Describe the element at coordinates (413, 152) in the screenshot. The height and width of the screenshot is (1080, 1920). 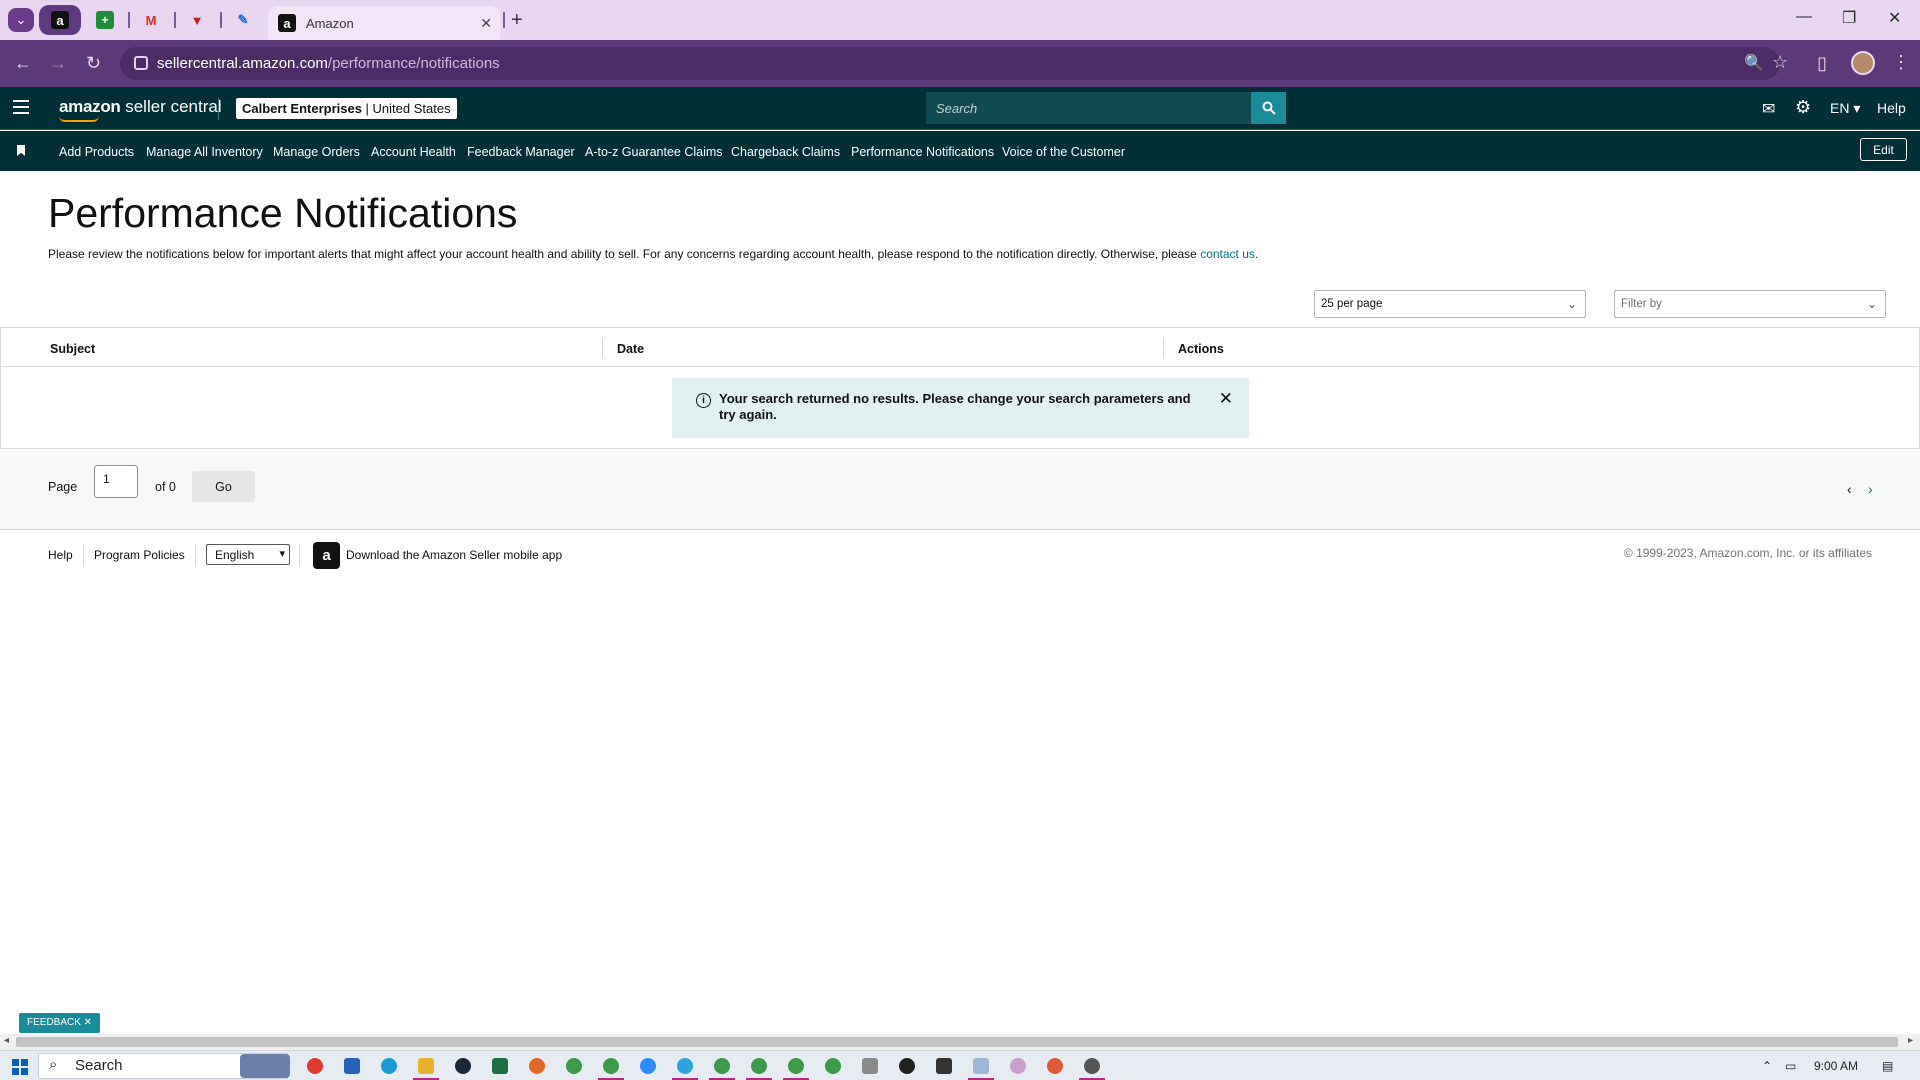
I see `nav-account-health: Account Health` at that location.